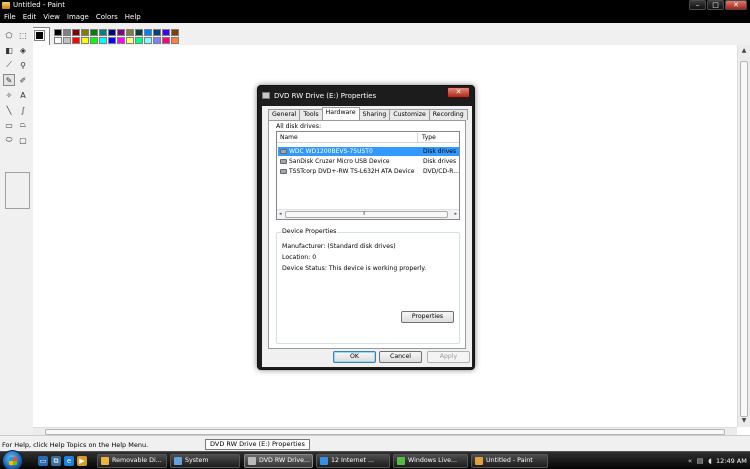  What do you see at coordinates (427, 317) in the screenshot?
I see `properties-button: Properties` at bounding box center [427, 317].